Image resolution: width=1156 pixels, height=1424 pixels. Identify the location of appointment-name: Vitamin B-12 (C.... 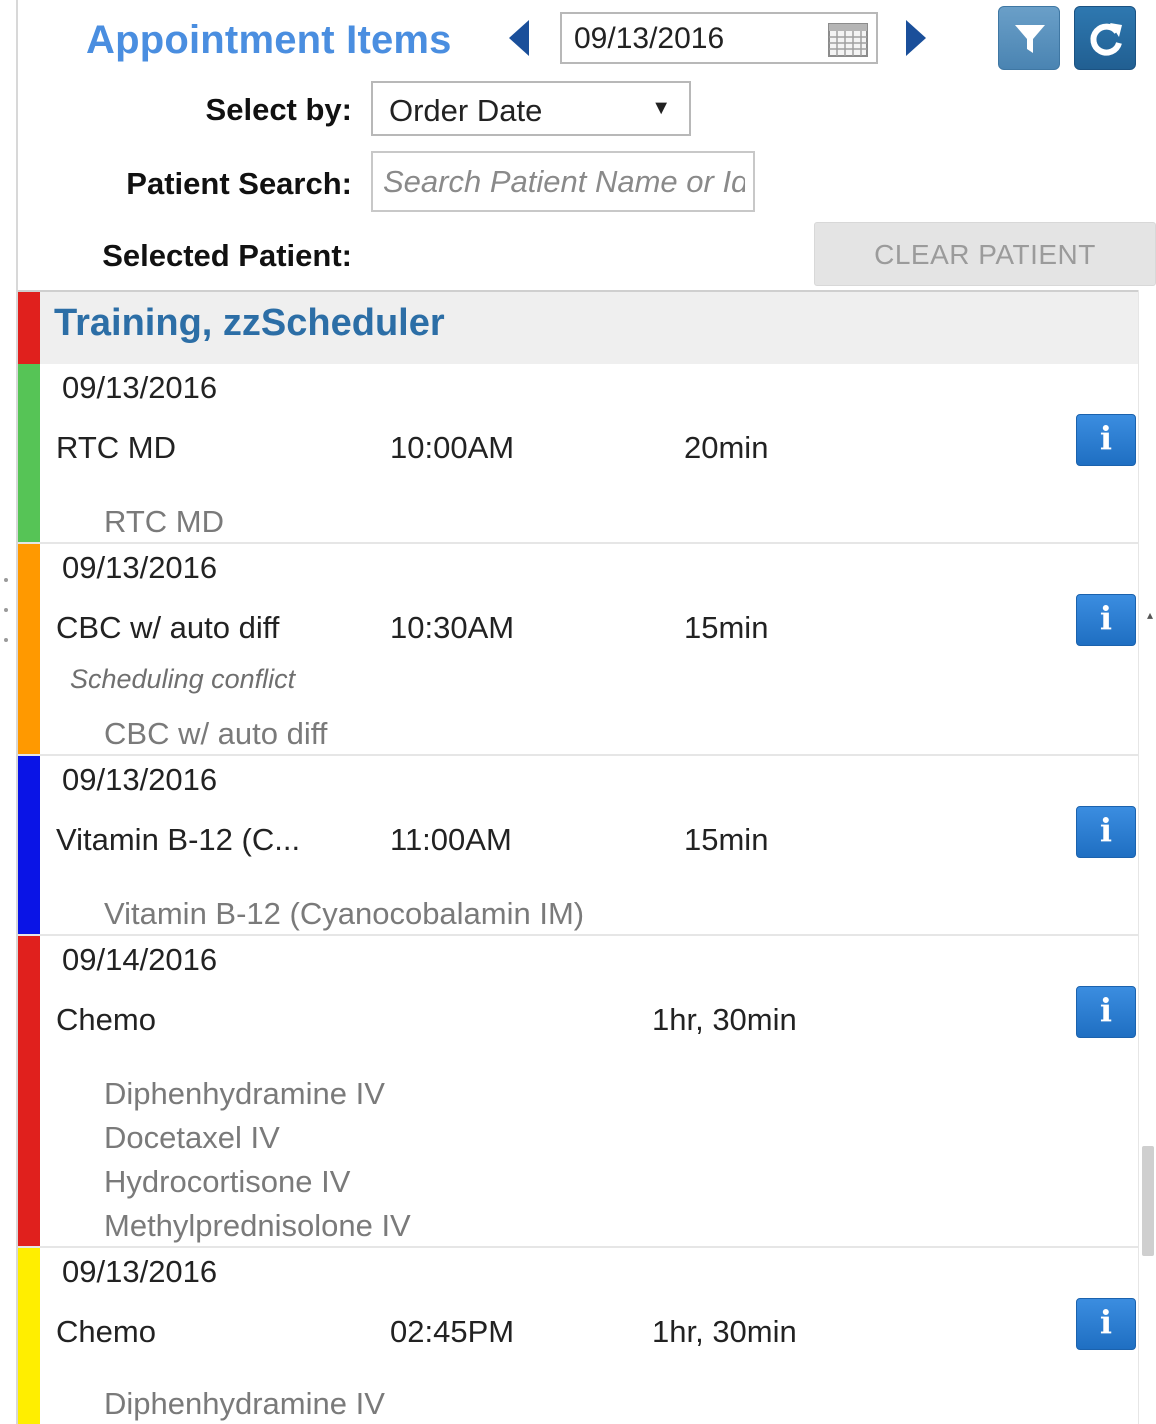
(178, 839).